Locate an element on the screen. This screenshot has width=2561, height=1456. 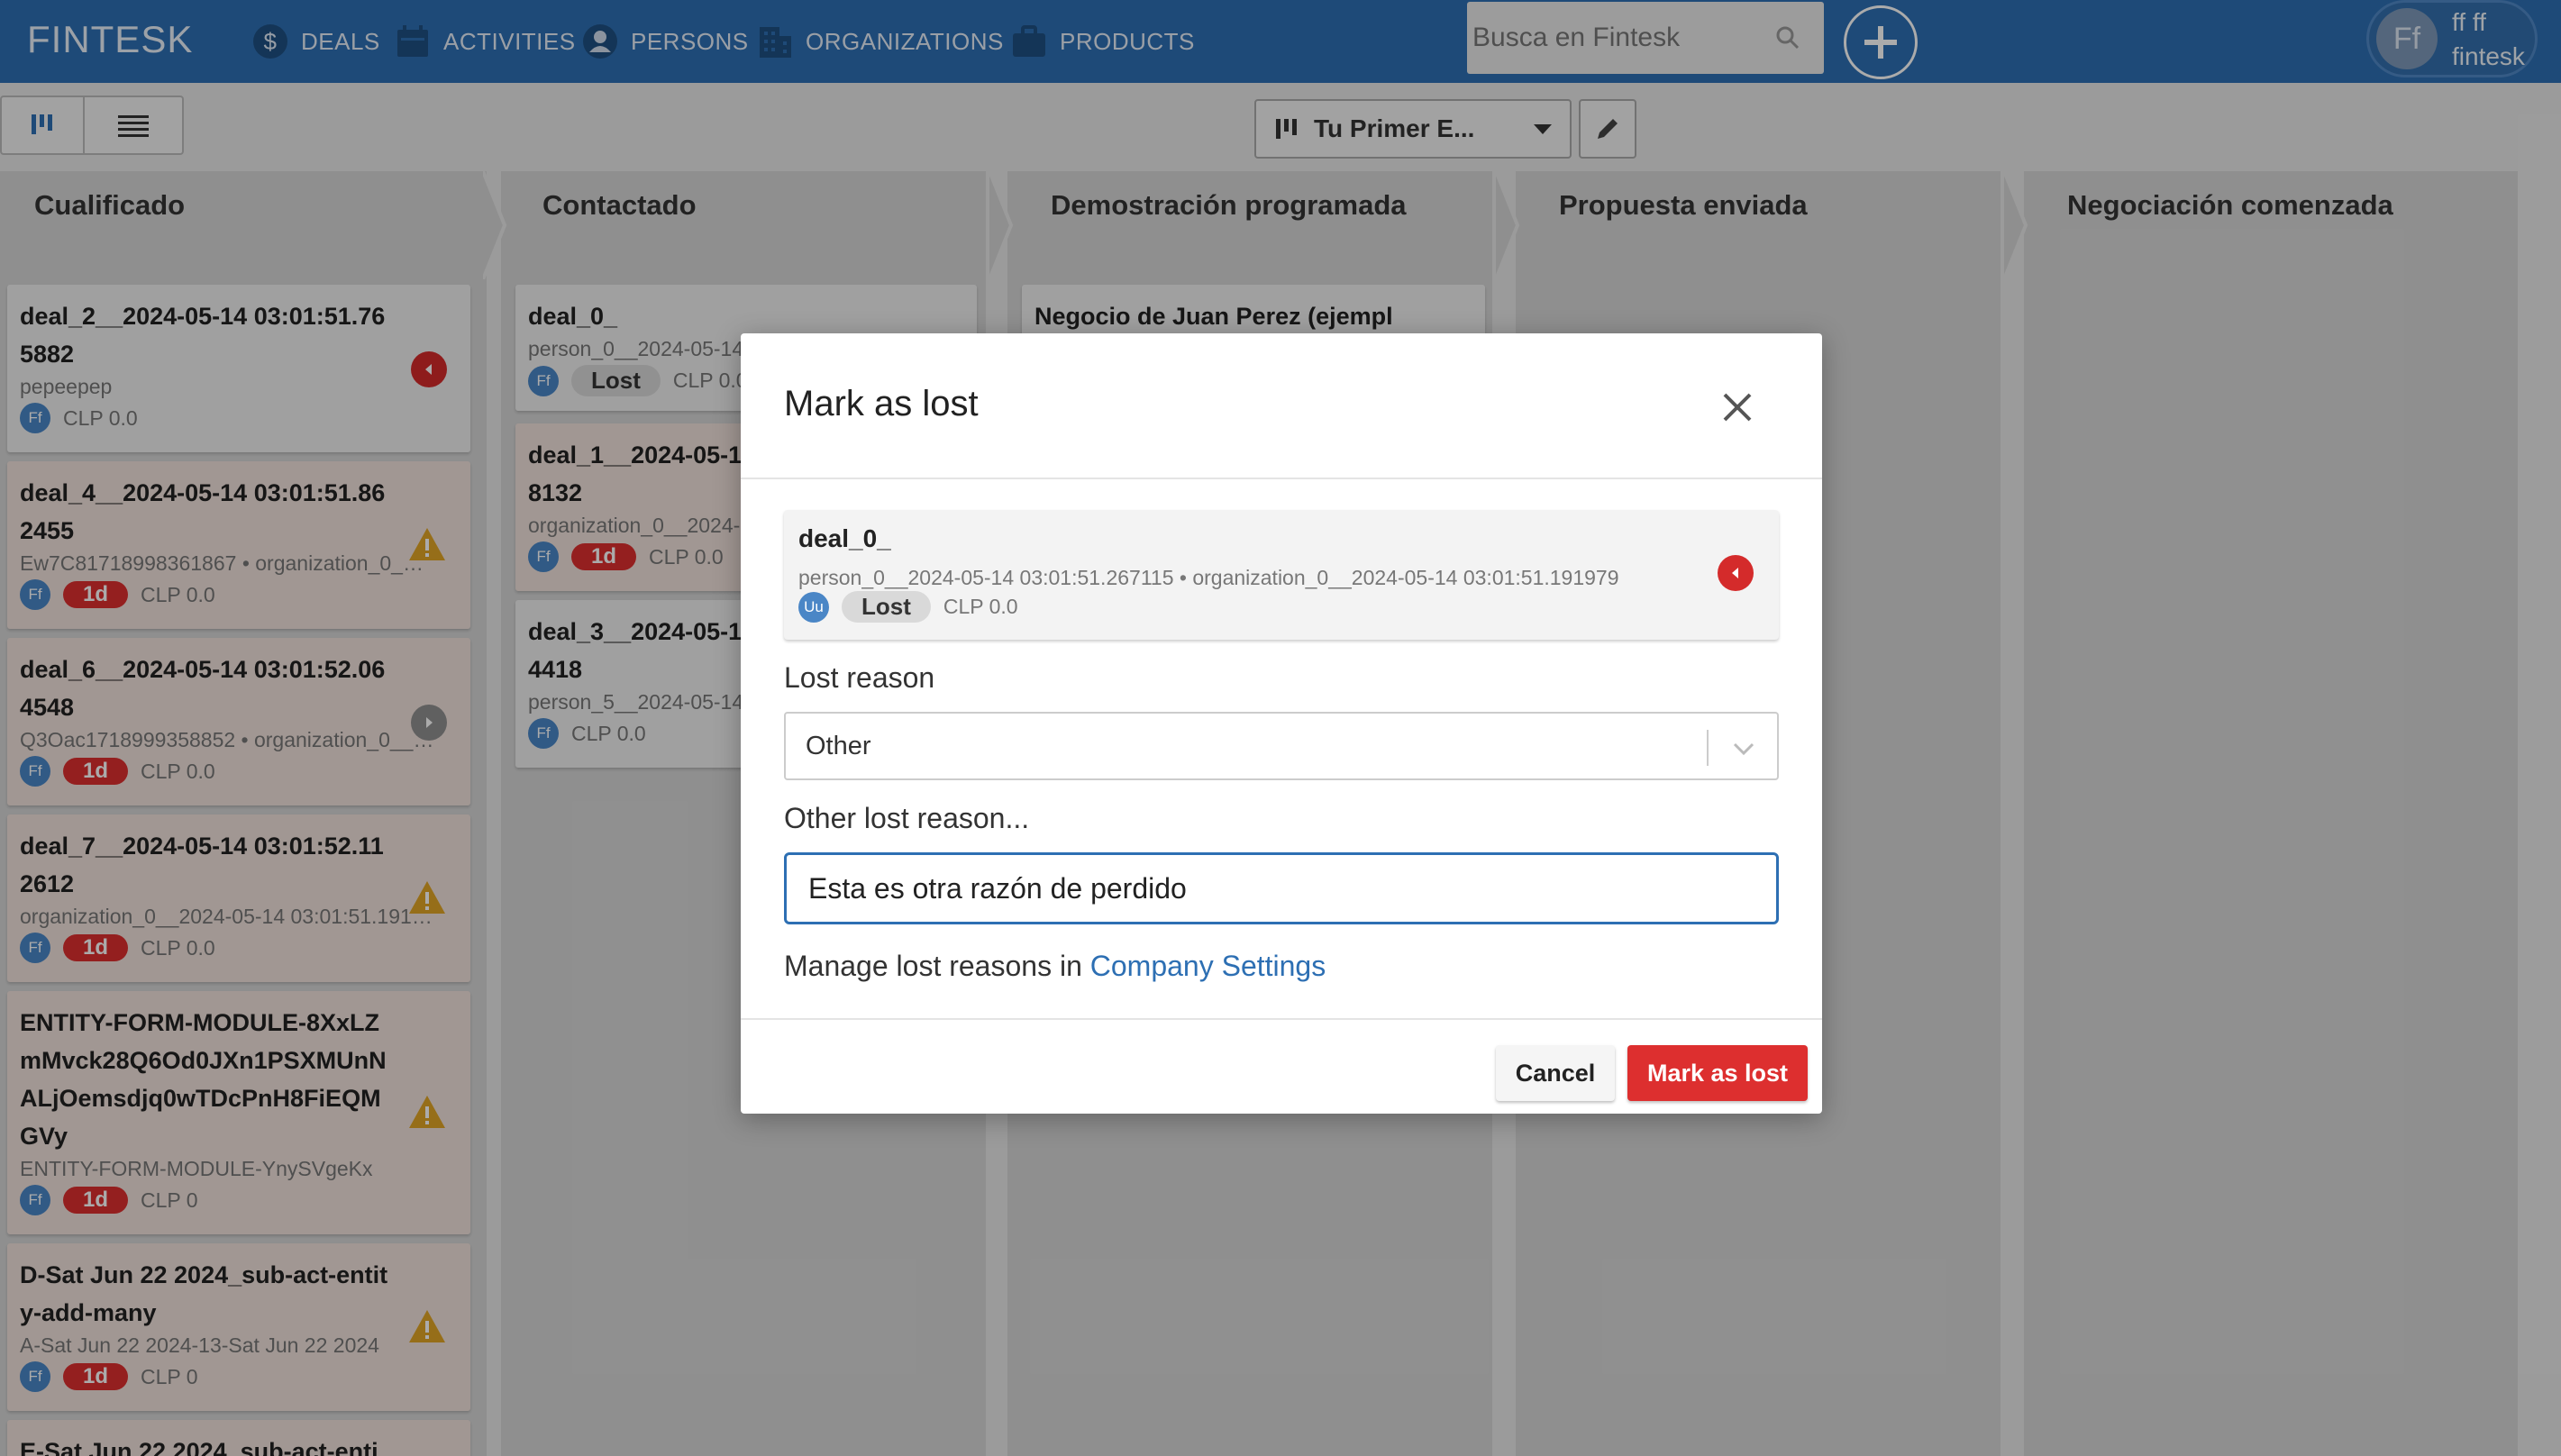
status-badge: Lost is located at coordinates (886, 607).